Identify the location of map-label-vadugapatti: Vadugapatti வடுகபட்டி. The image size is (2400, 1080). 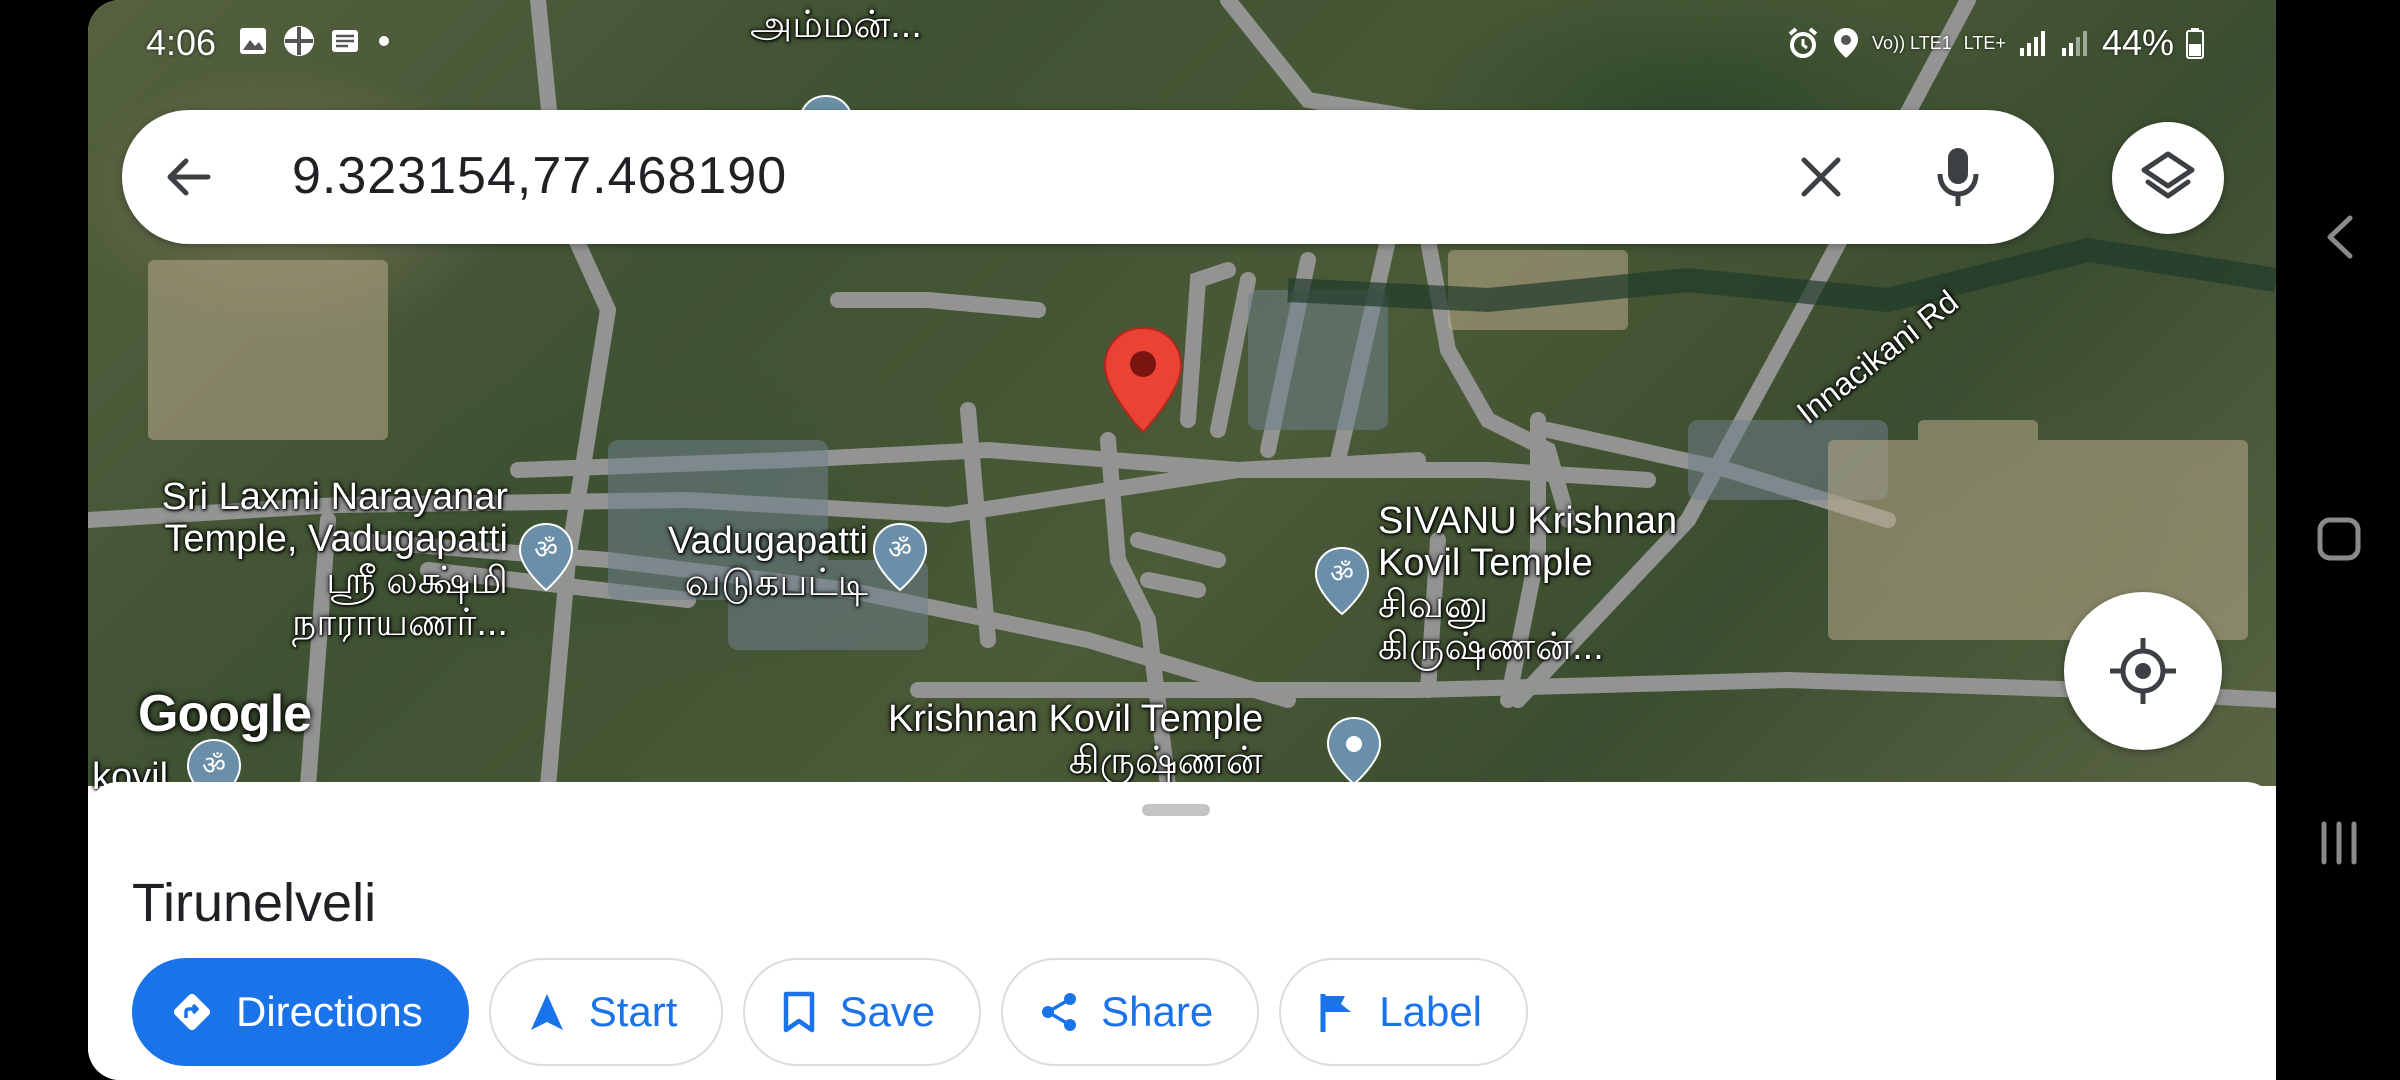
(743, 562).